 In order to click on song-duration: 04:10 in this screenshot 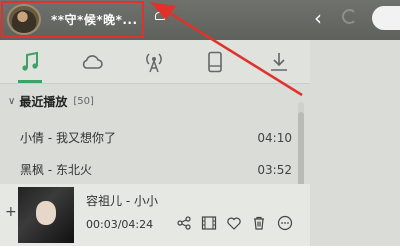, I will do `click(274, 137)`.